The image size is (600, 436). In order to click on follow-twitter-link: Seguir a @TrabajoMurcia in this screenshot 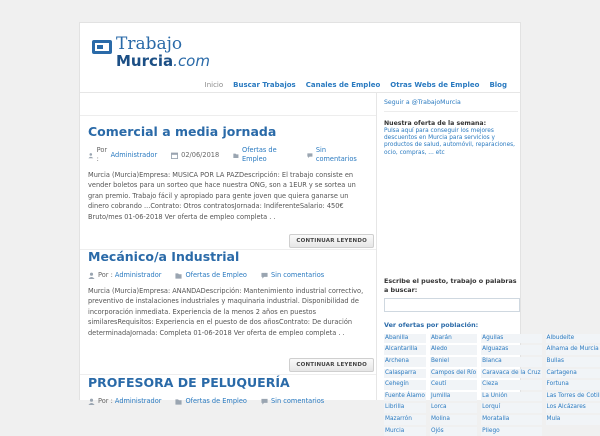, I will do `click(451, 102)`.